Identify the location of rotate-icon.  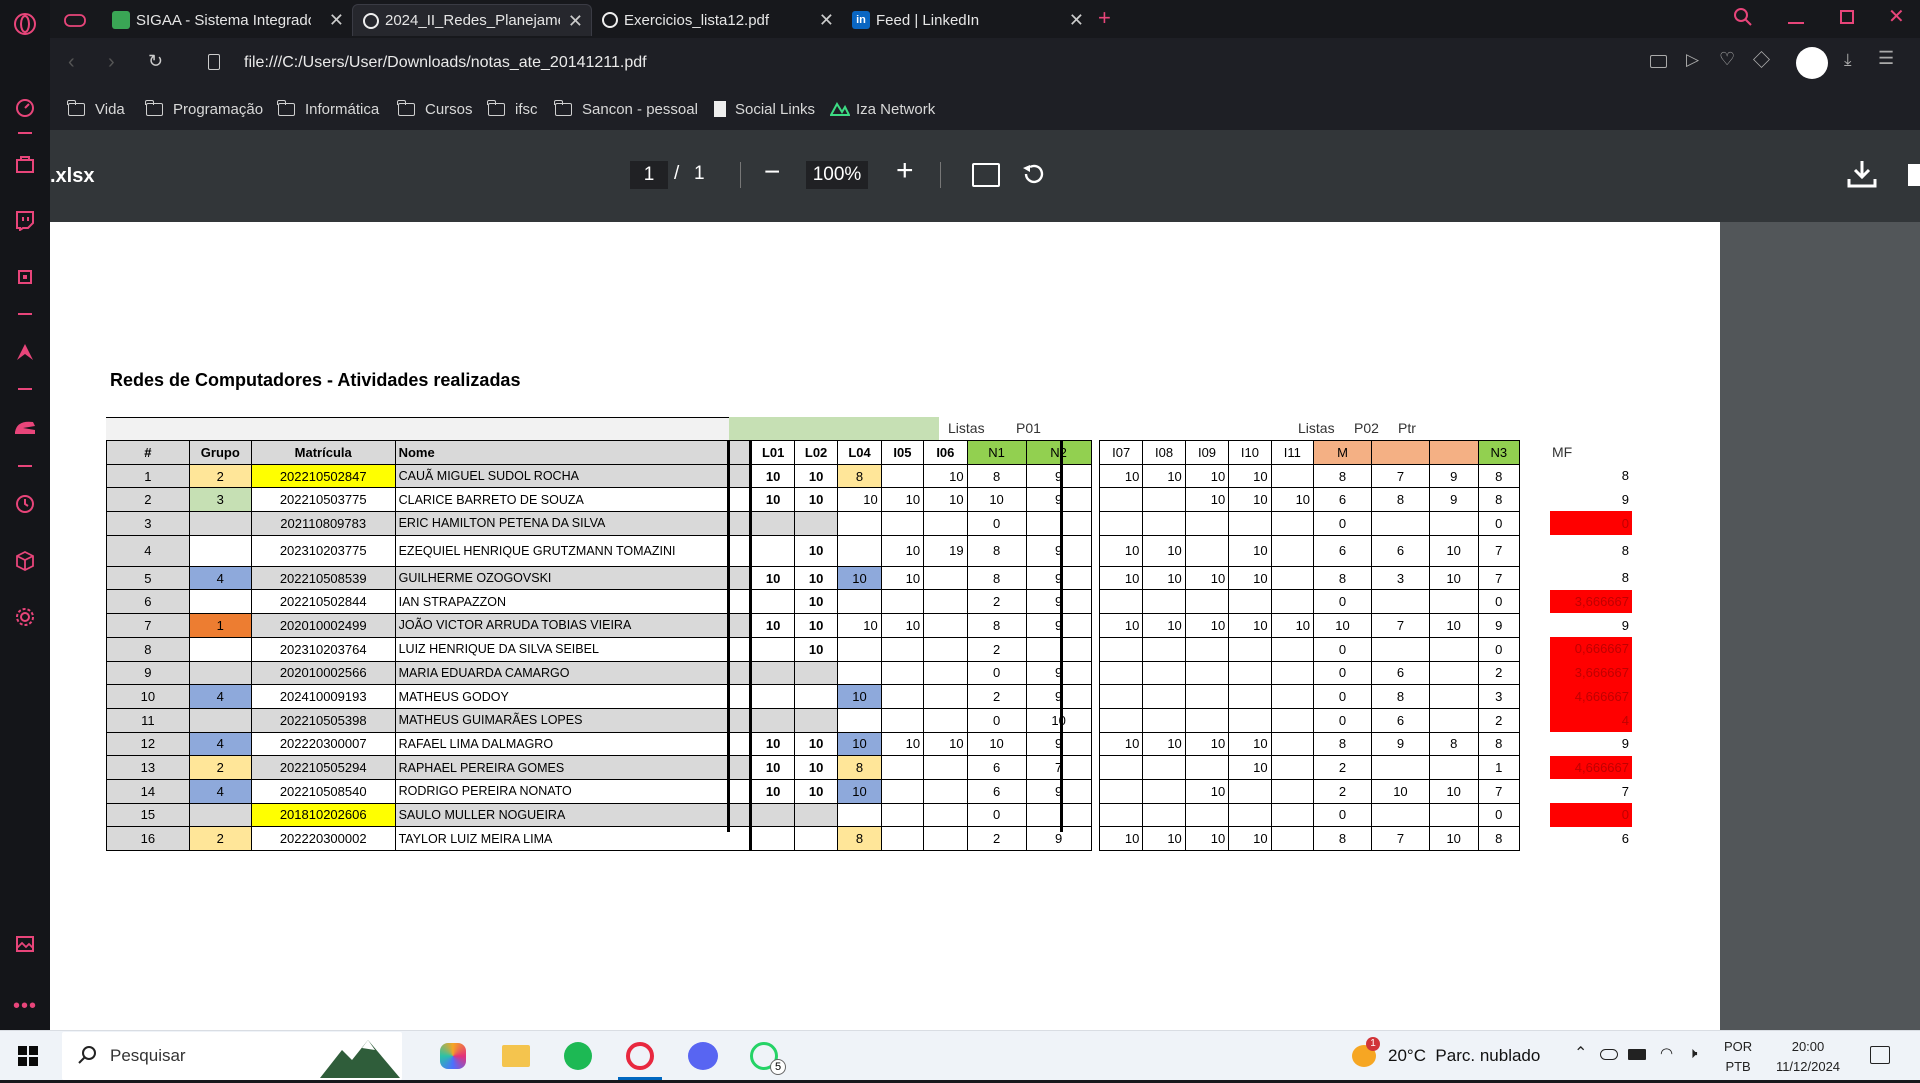
(1034, 176).